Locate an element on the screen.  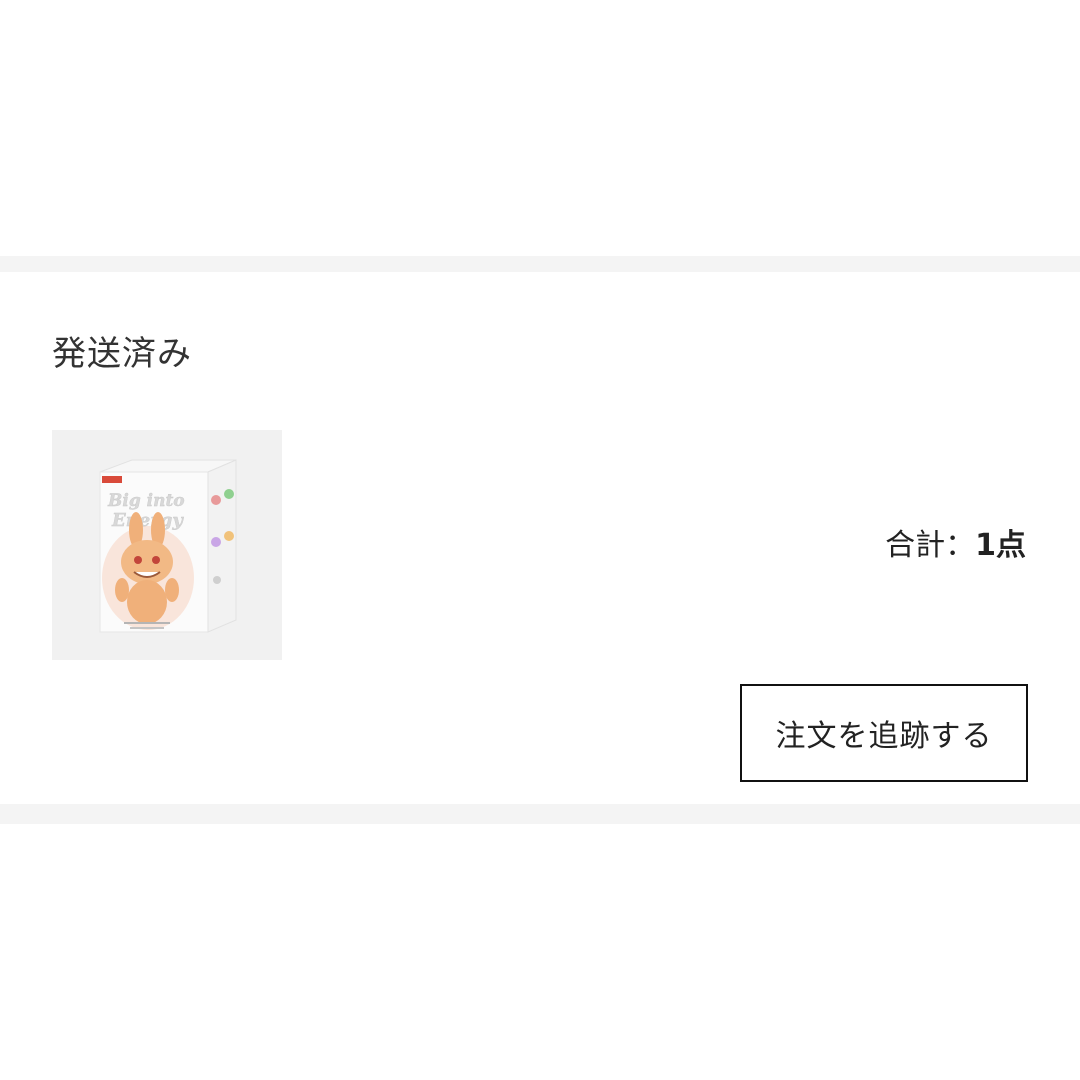
product-thumbnail: Big into Energy is located at coordinates (167, 545).